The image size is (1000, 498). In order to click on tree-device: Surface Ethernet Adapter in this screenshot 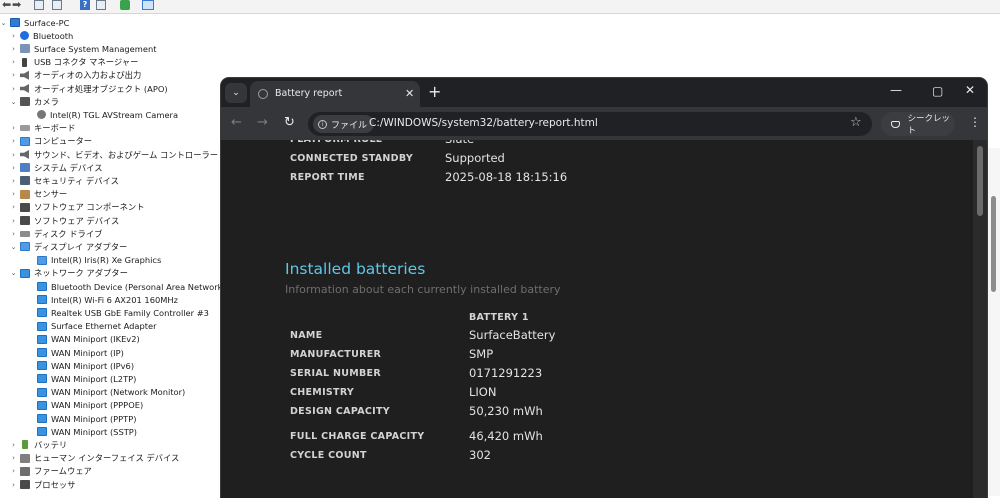, I will do `click(97, 326)`.